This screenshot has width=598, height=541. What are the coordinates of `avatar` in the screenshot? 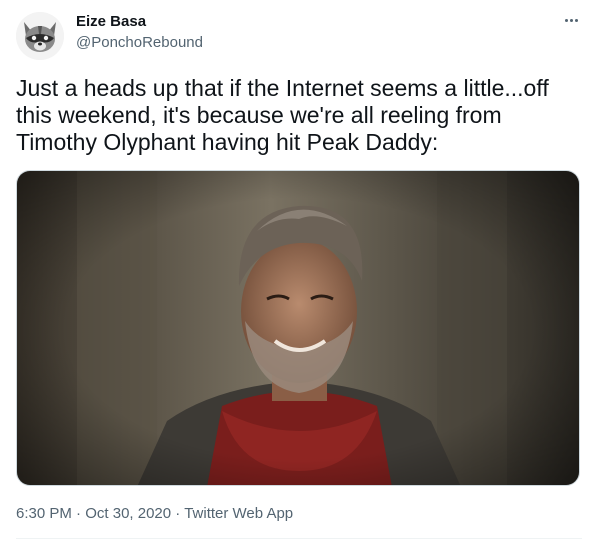 It's located at (40, 36).